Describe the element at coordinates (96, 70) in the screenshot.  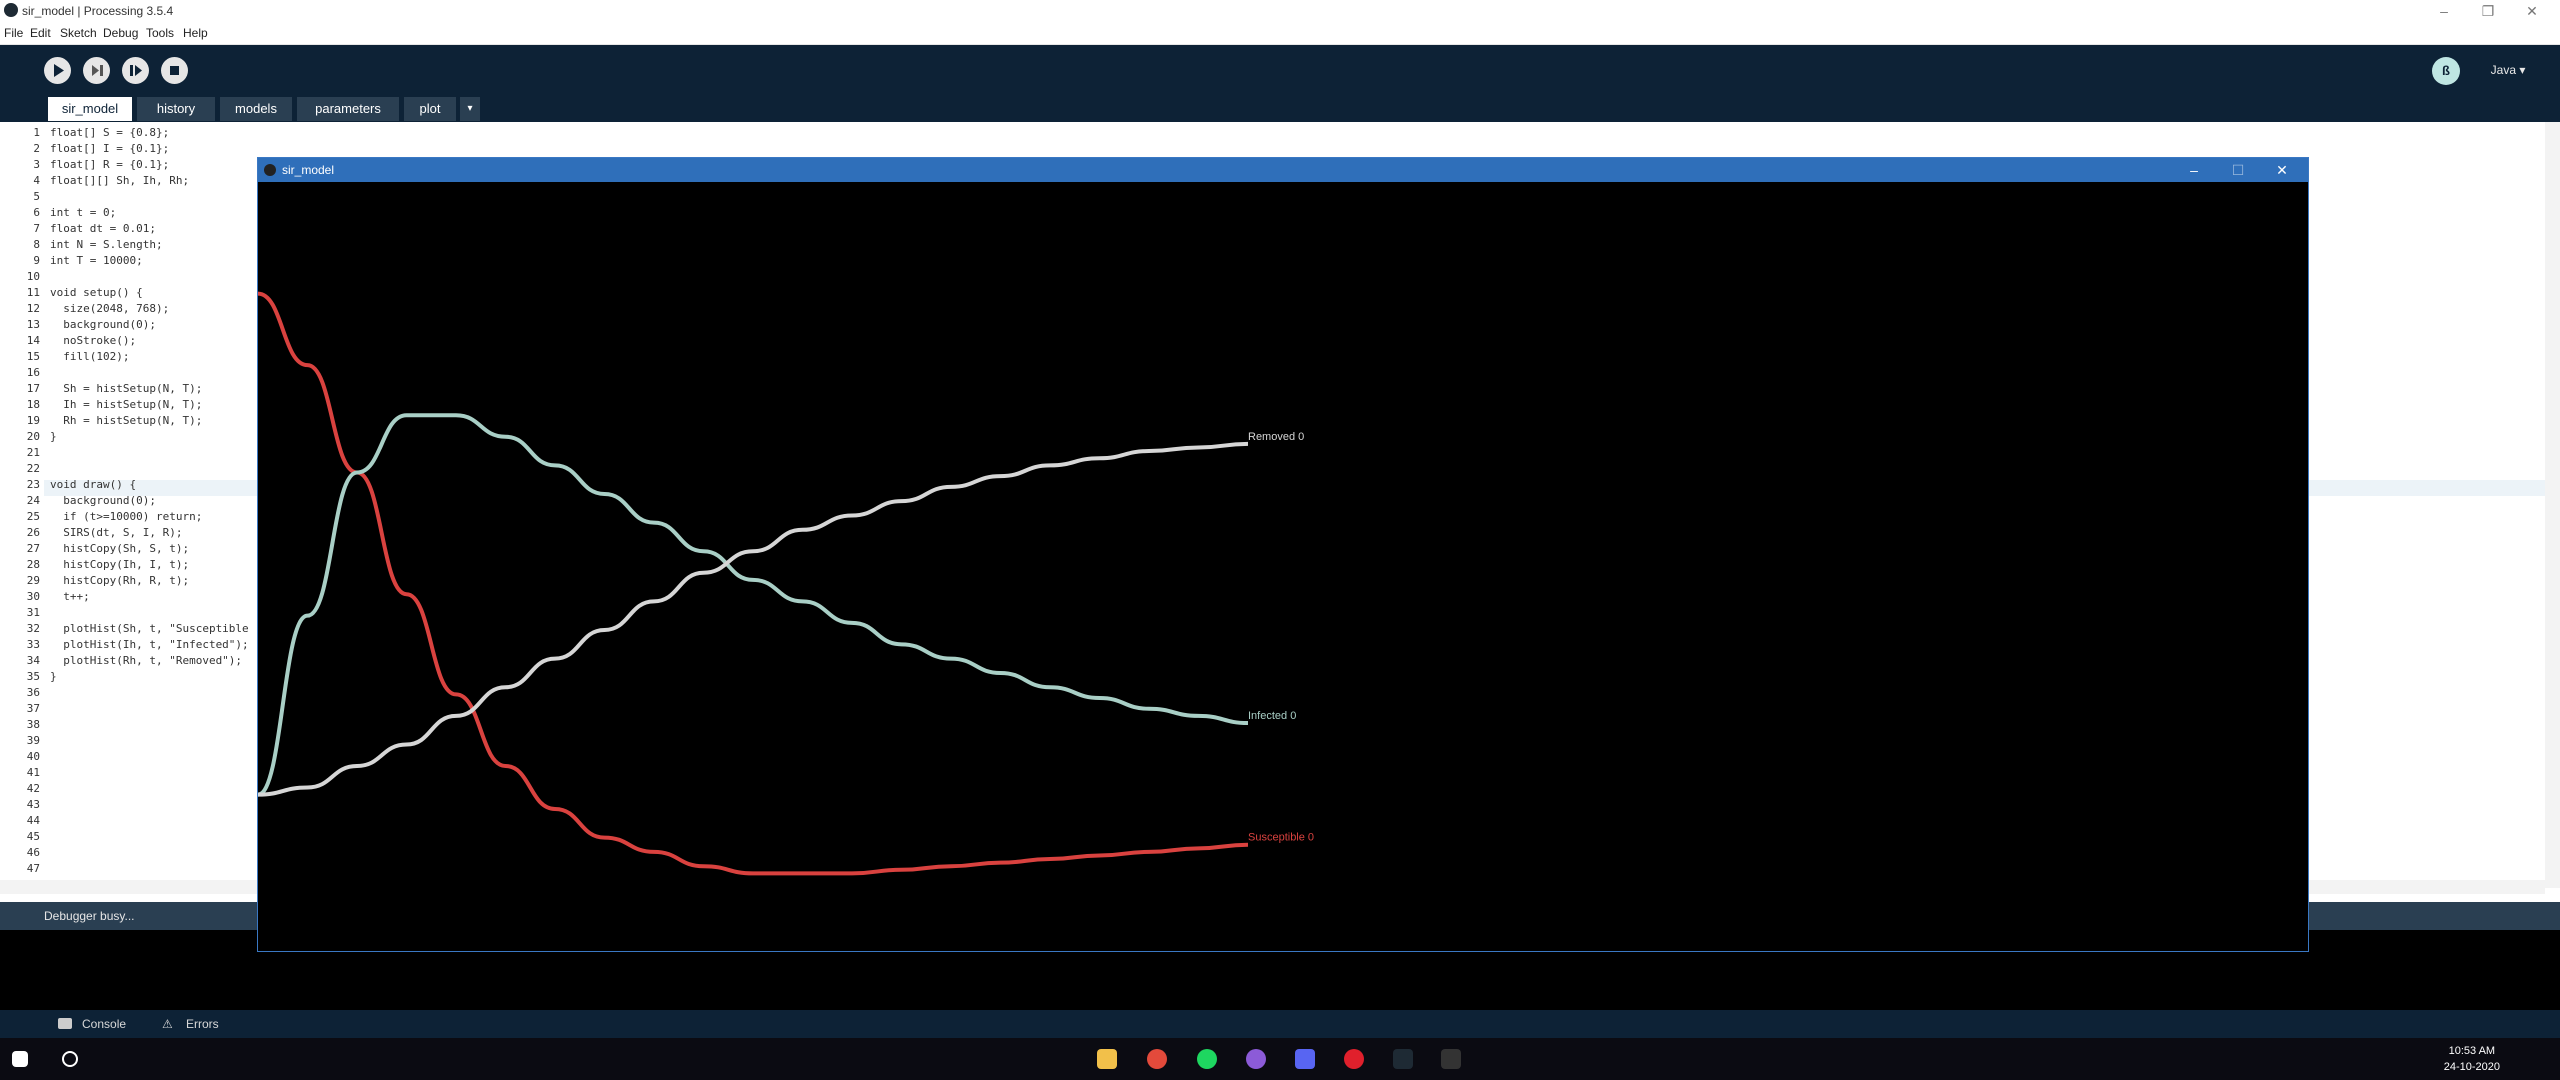
I see `step-button` at that location.